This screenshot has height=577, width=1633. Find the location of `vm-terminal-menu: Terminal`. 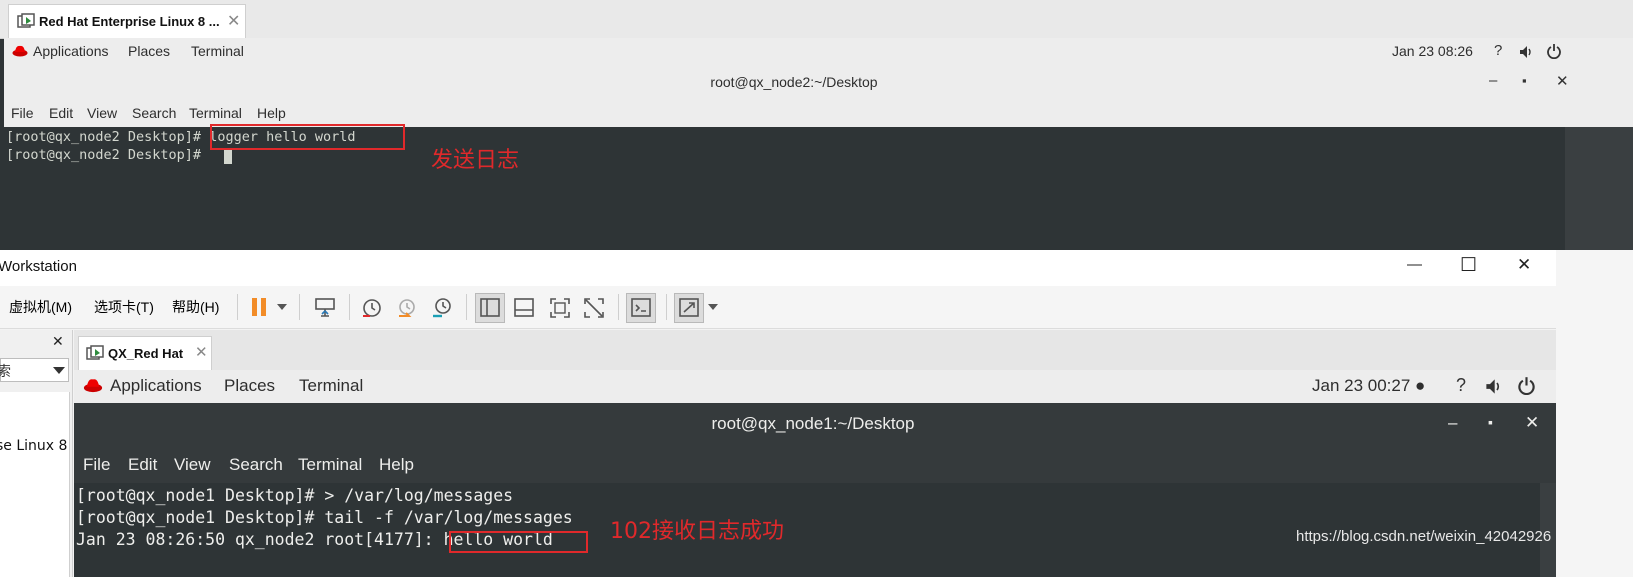

vm-terminal-menu: Terminal is located at coordinates (331, 386).